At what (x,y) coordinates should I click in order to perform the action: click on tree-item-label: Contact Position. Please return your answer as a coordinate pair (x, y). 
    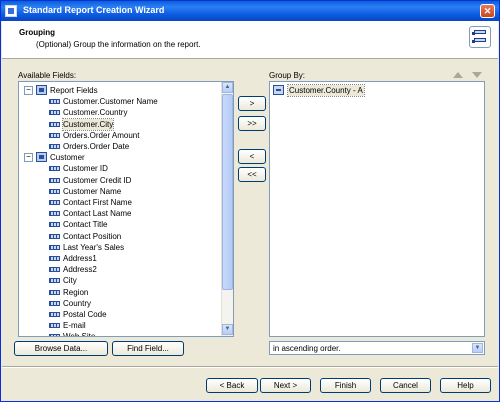
    Looking at the image, I should click on (92, 236).